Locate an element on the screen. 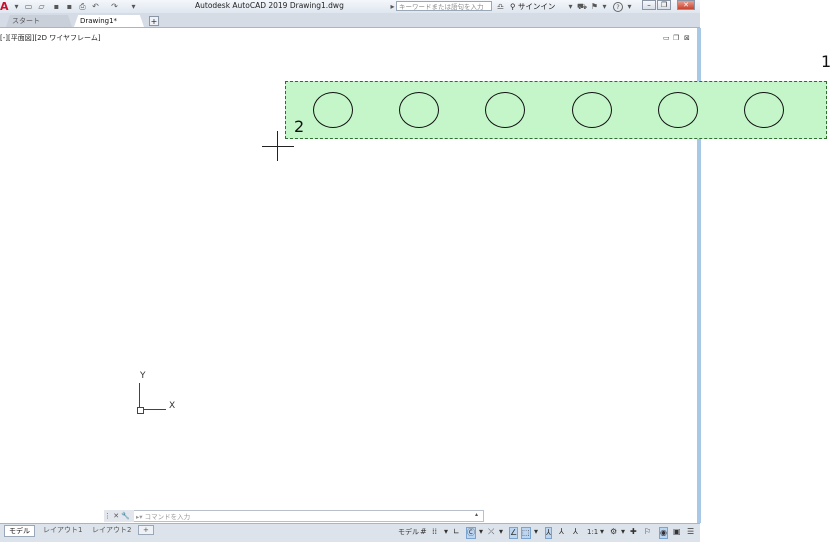 Image resolution: width=833 pixels, height=542 pixels. application-menu-icon: A is located at coordinates (5, 6).